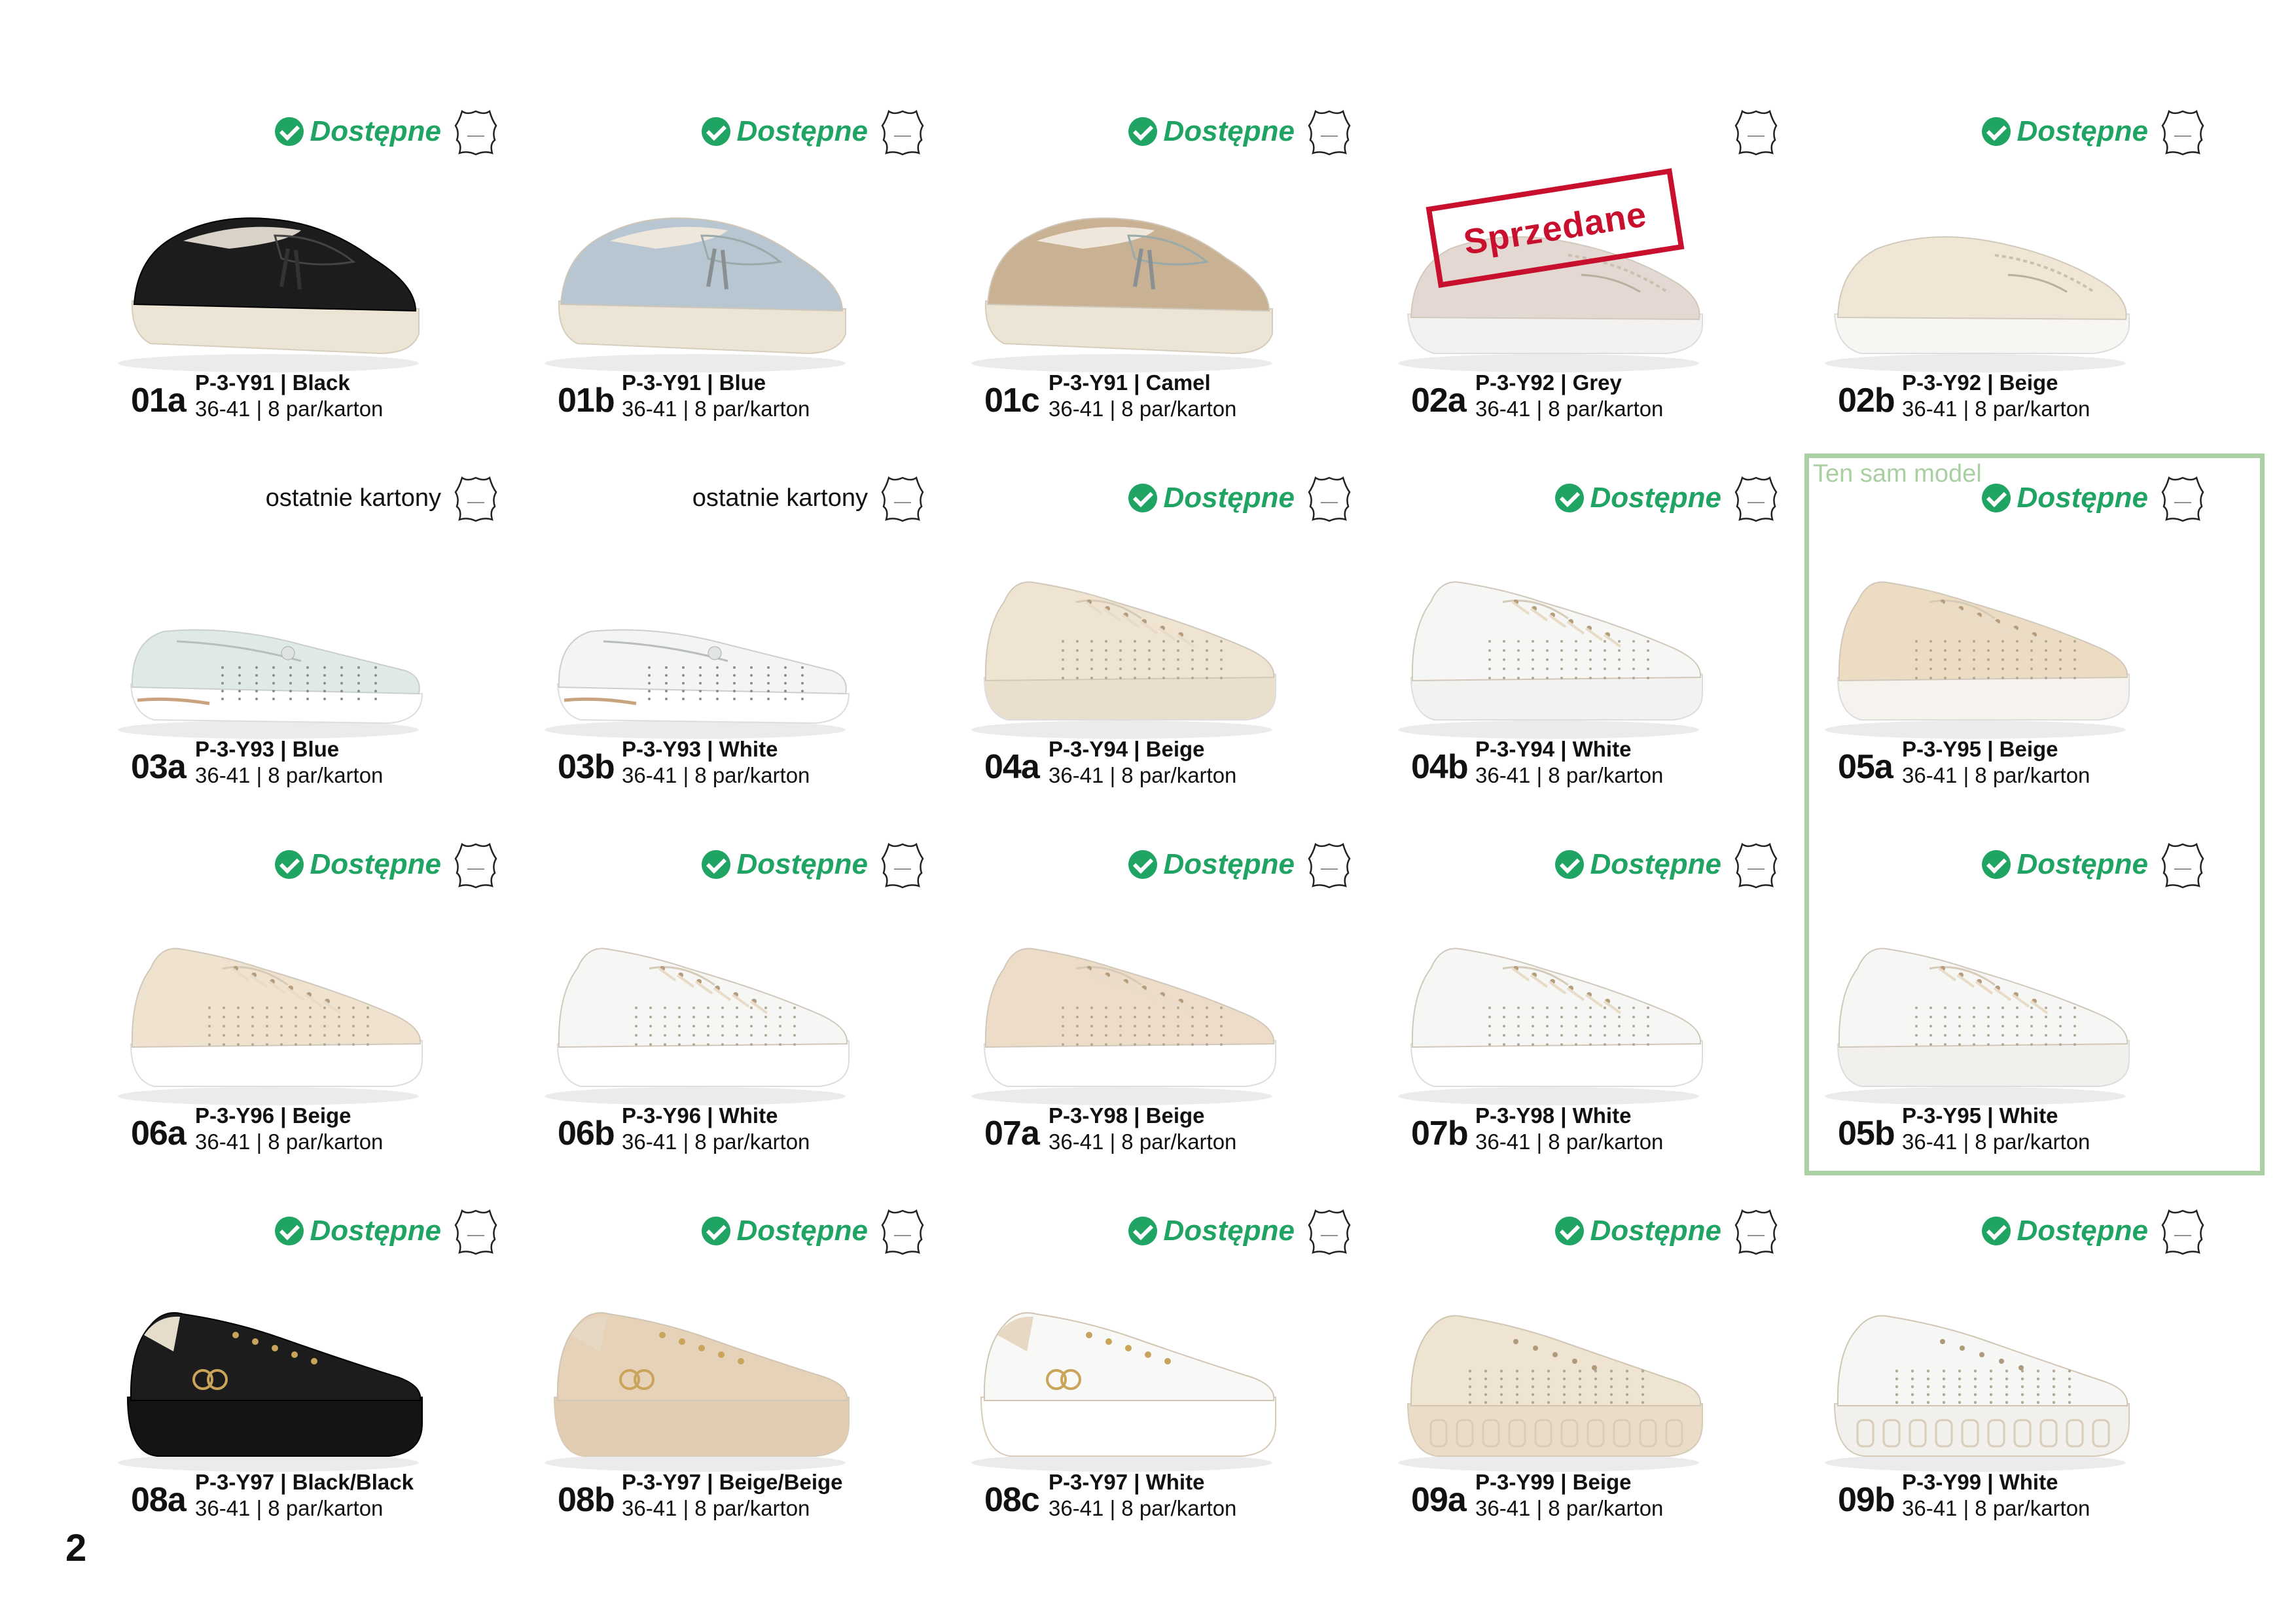 The width and height of the screenshot is (2296, 1623). What do you see at coordinates (1866, 1500) in the screenshot?
I see `product-code: 09b` at bounding box center [1866, 1500].